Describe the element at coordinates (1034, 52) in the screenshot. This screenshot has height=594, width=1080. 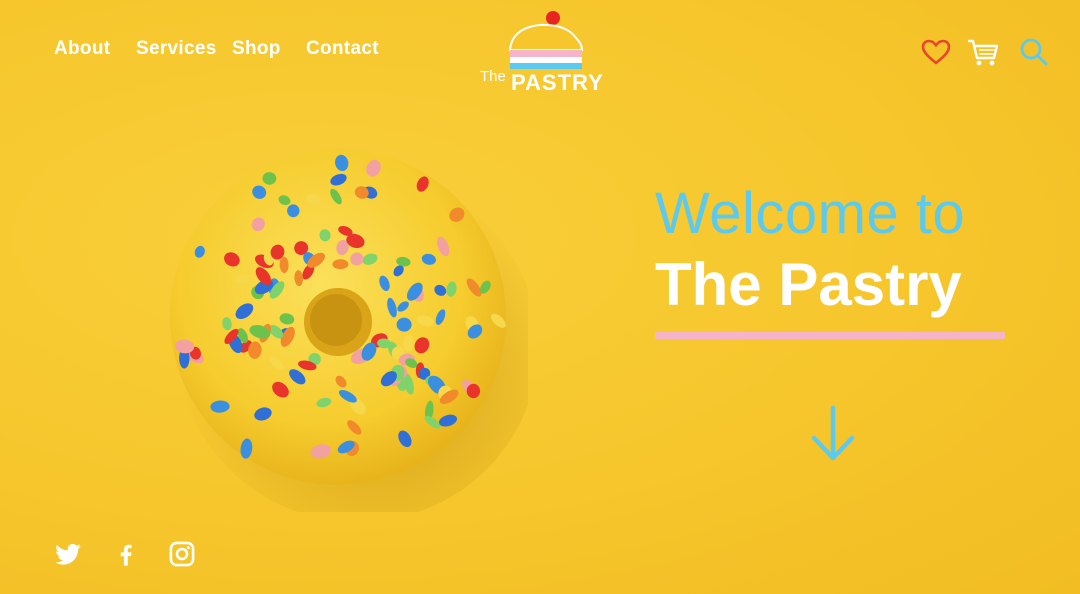
I see `search-icon` at that location.